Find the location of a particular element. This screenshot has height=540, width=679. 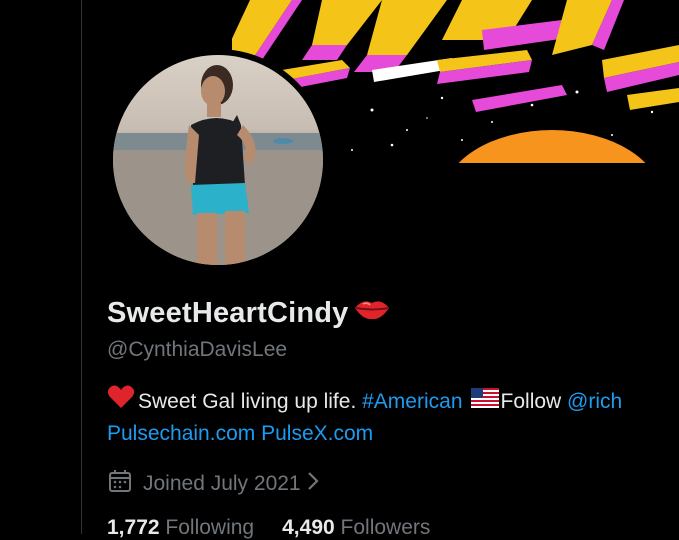

hashtag-link: #American is located at coordinates (412, 402).